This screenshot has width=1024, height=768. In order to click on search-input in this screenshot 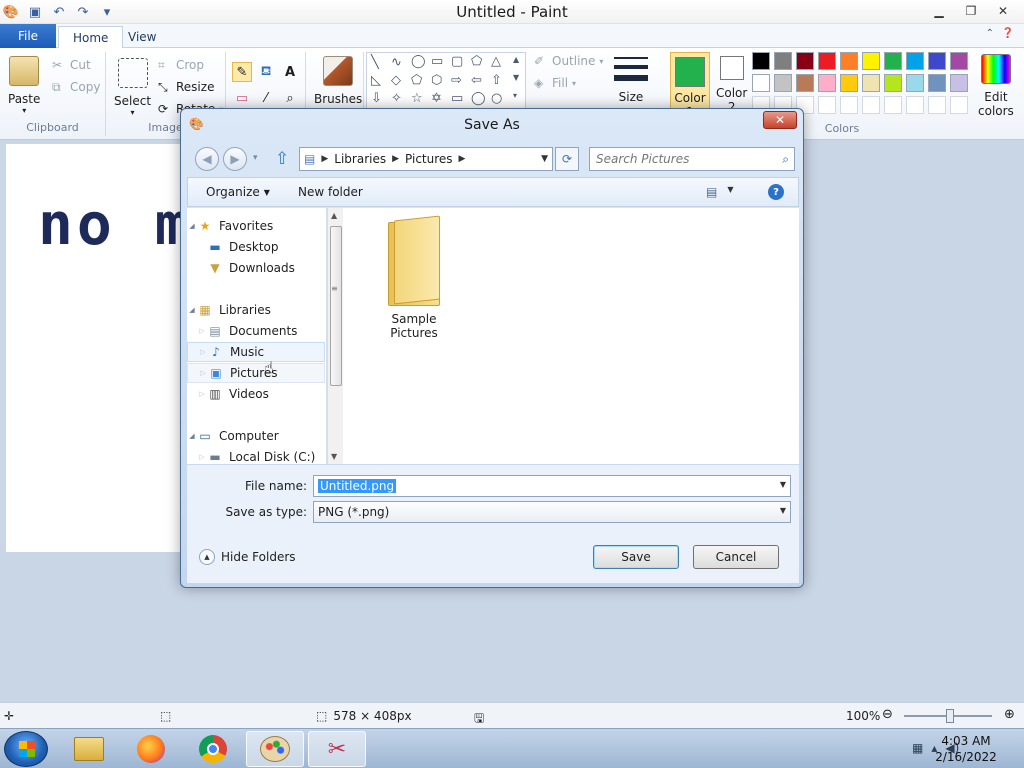, I will do `click(678, 159)`.